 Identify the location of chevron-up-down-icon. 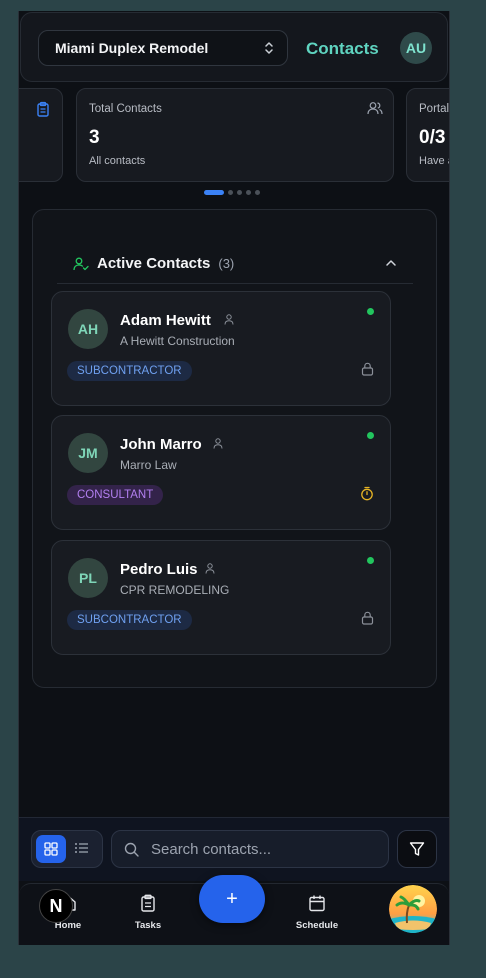
(269, 48).